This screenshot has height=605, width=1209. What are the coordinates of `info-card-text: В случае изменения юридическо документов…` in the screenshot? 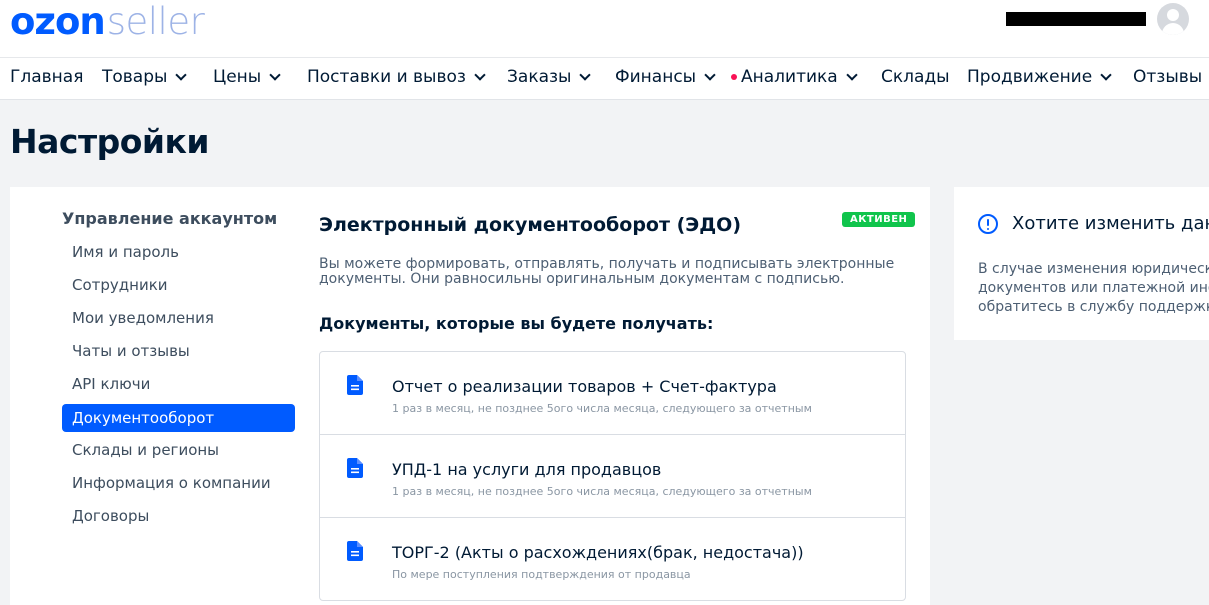 It's located at (1093, 288).